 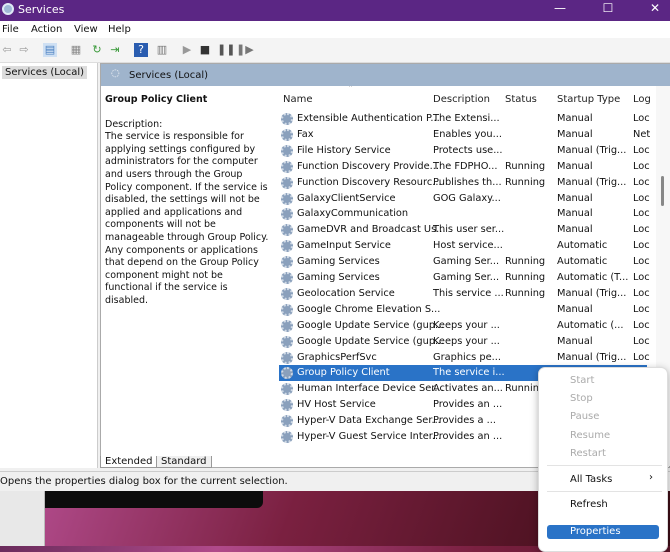 What do you see at coordinates (154, 499) in the screenshot?
I see `background-window-dark` at bounding box center [154, 499].